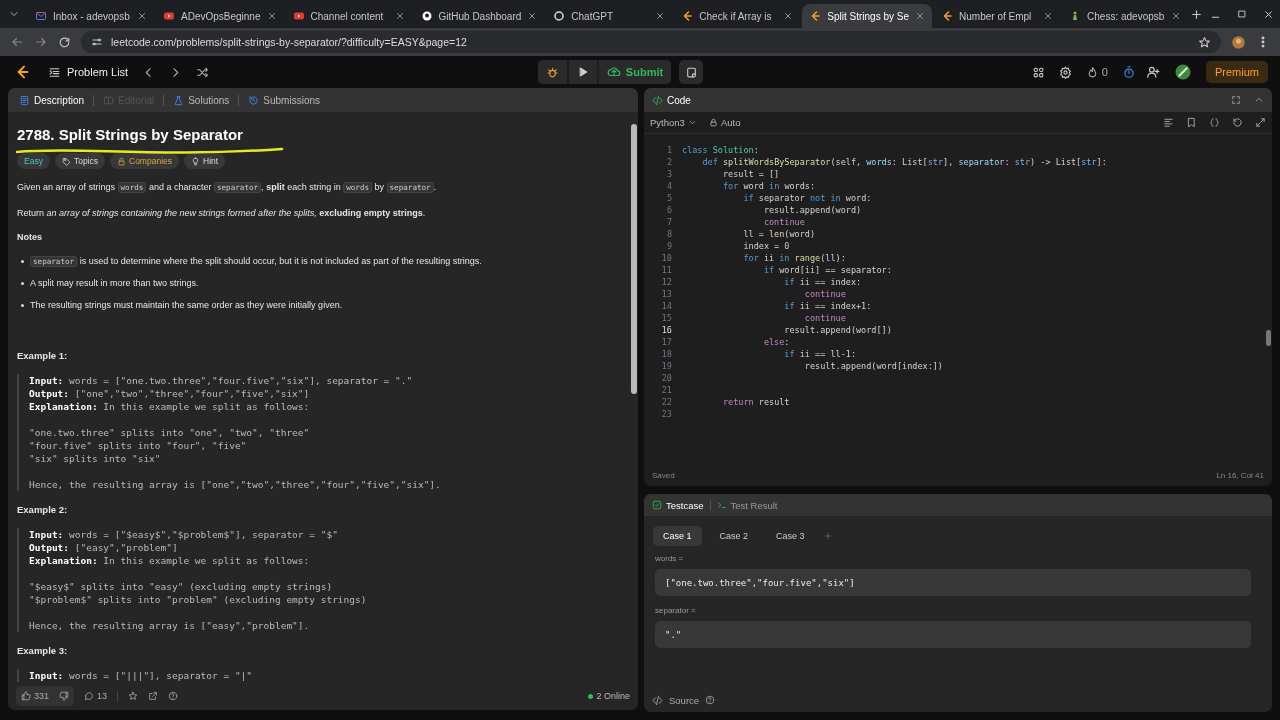 This screenshot has height=720, width=1280. What do you see at coordinates (749, 234) in the screenshot?
I see `code-line: ll = len(word)` at bounding box center [749, 234].